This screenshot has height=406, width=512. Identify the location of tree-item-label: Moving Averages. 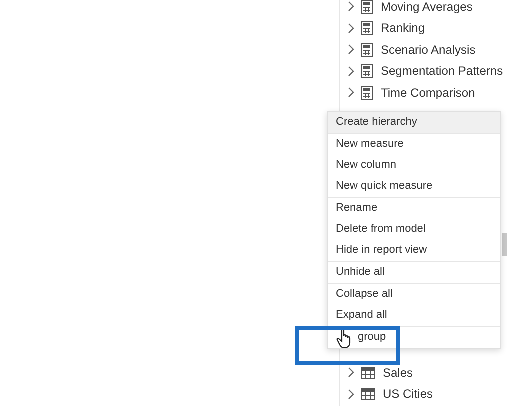
(427, 8).